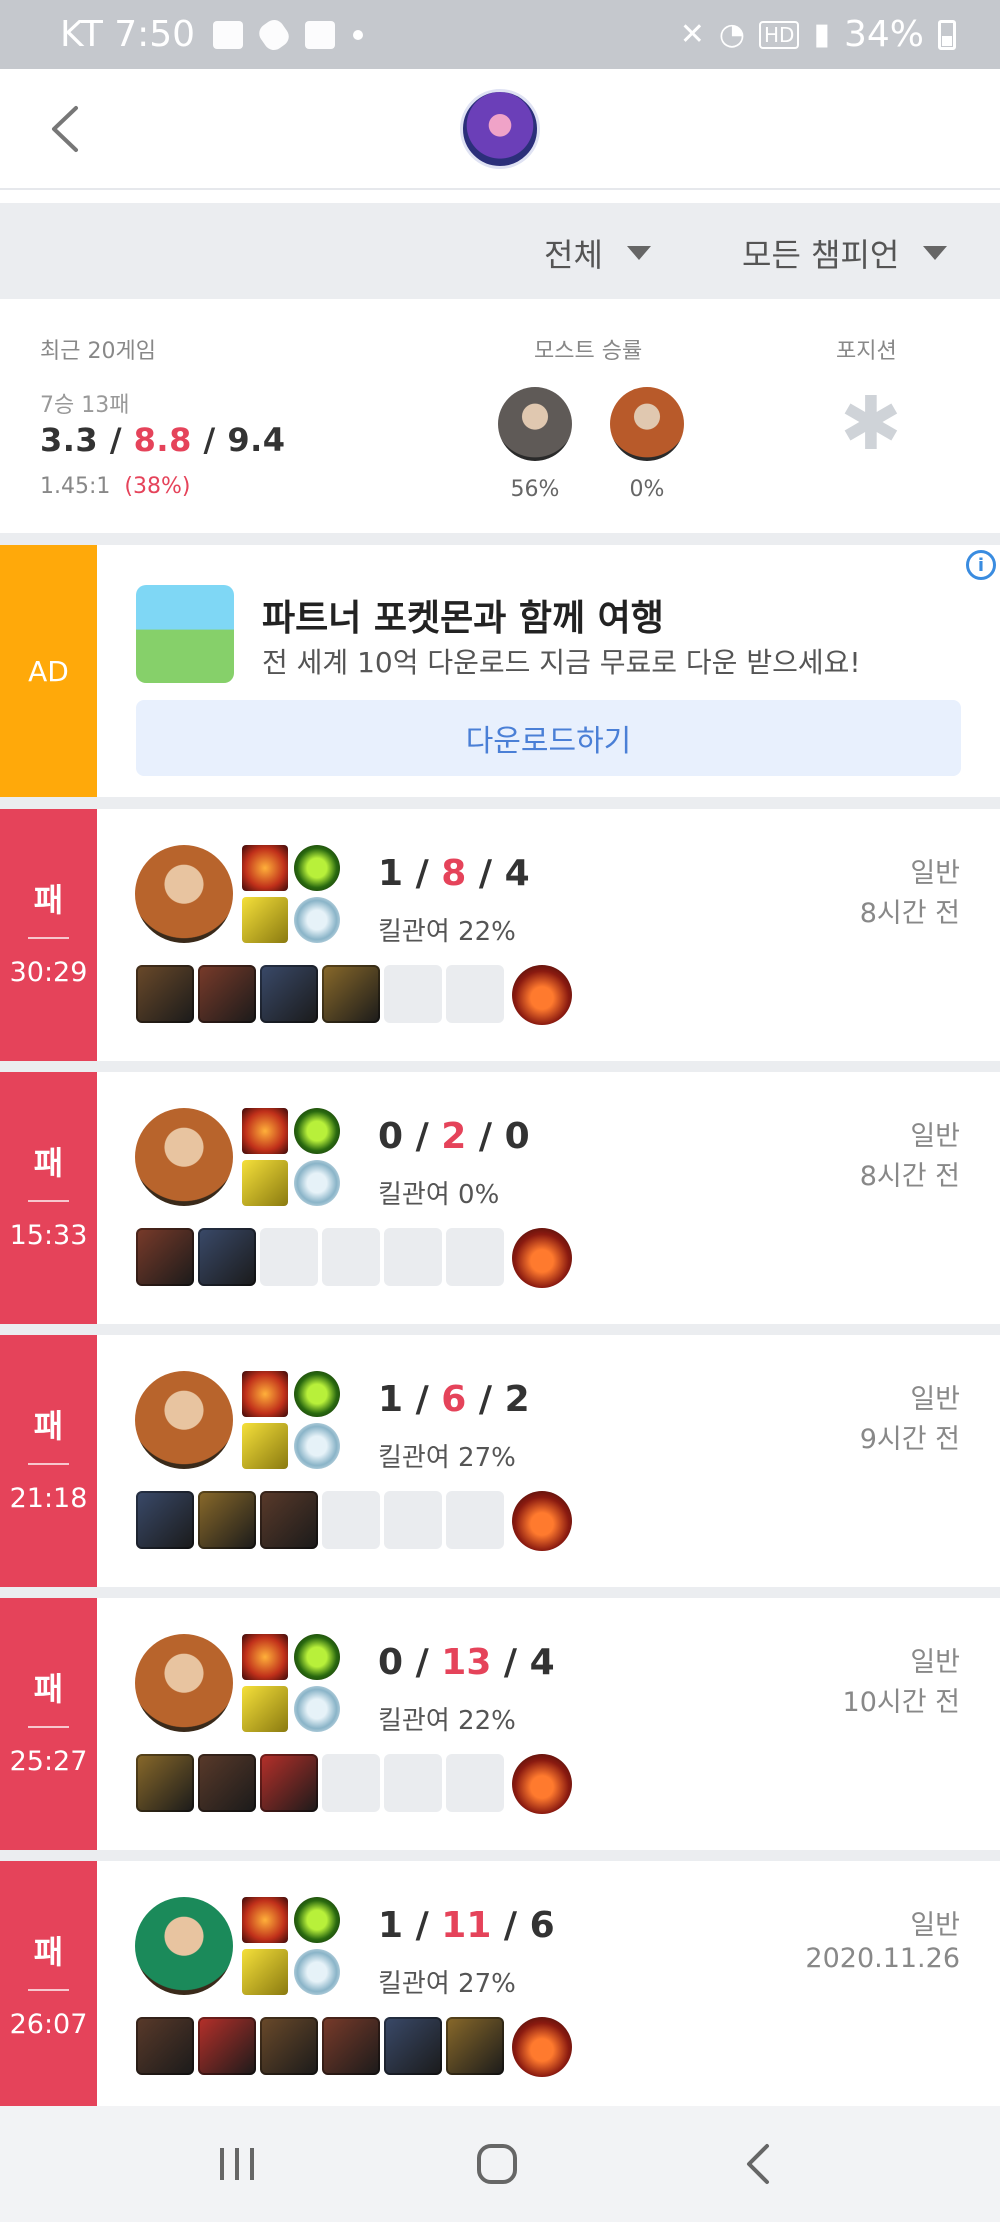 This screenshot has height=2222, width=1000. I want to click on hd-icon: HD, so click(779, 34).